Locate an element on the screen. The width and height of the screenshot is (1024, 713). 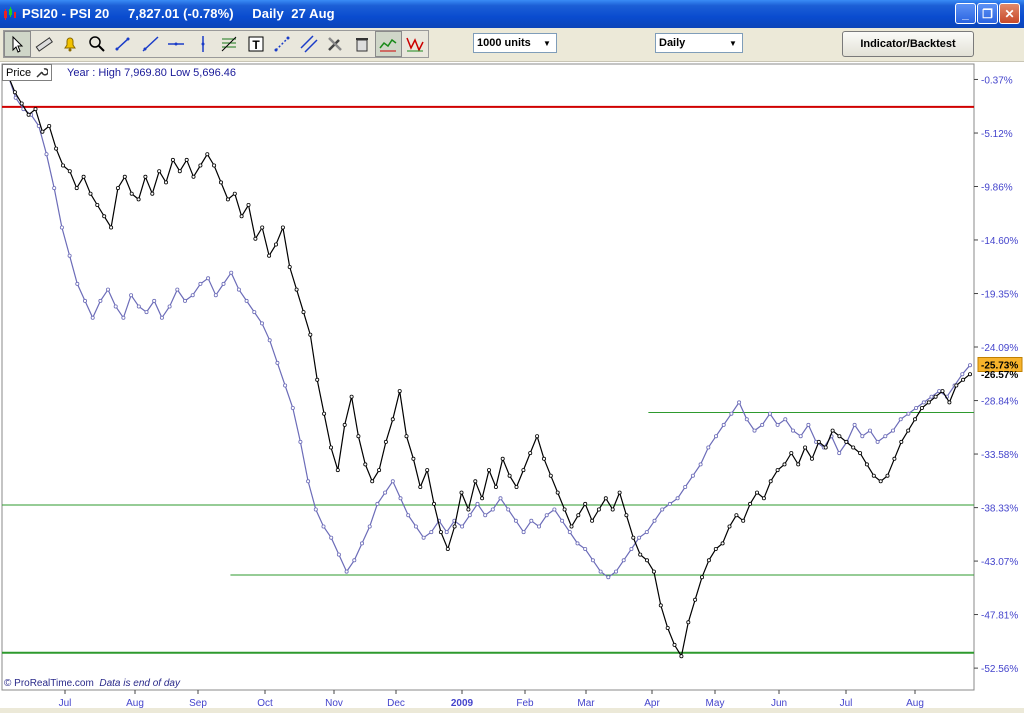
tool-text-tool: T is located at coordinates (256, 44).